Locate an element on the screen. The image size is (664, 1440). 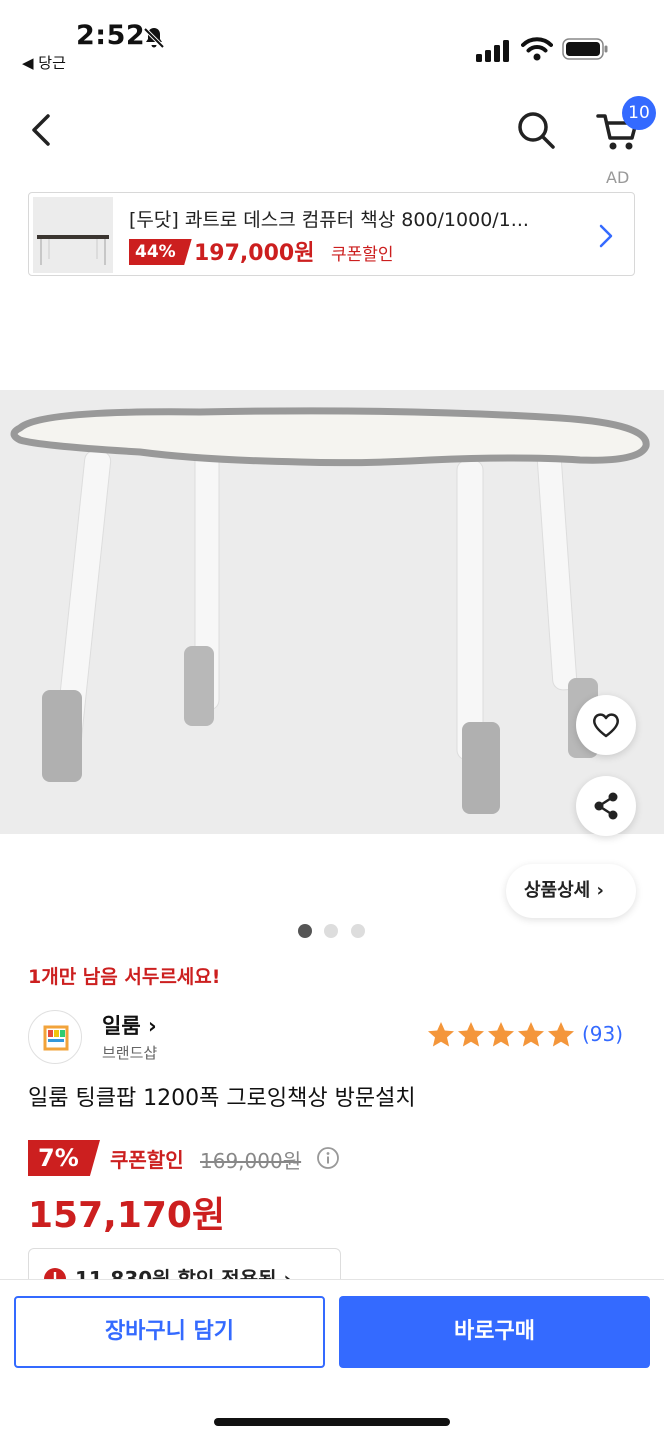
brand-shop-label: 브랜드샵 is located at coordinates (130, 1053).